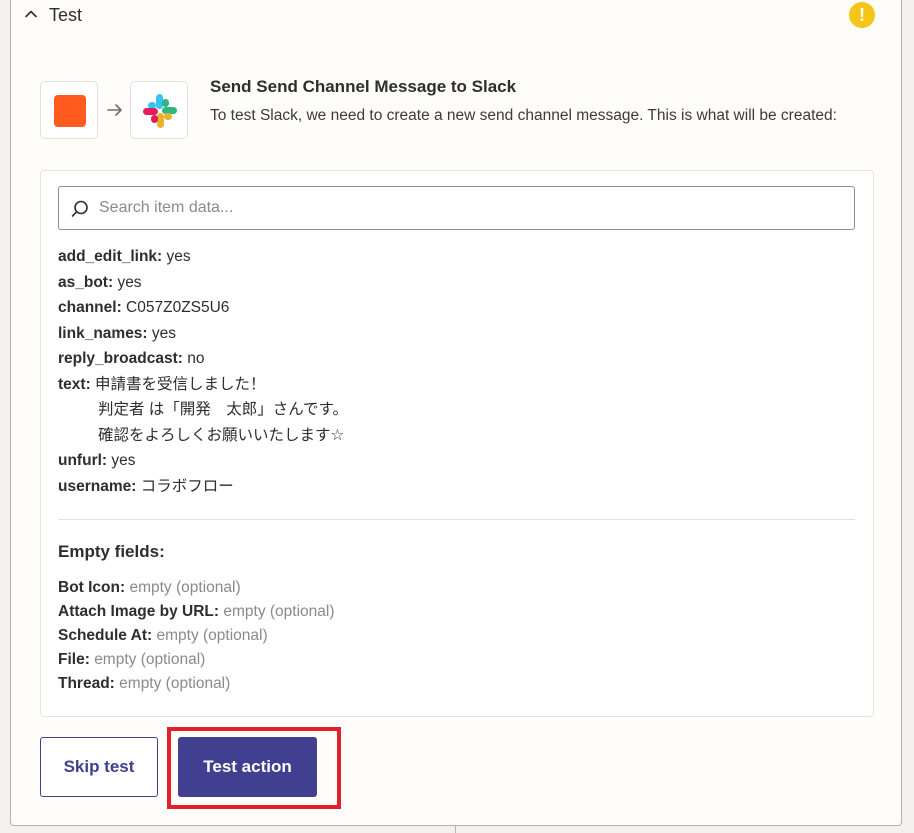 This screenshot has height=833, width=914. I want to click on trigger-app-icon, so click(70, 111).